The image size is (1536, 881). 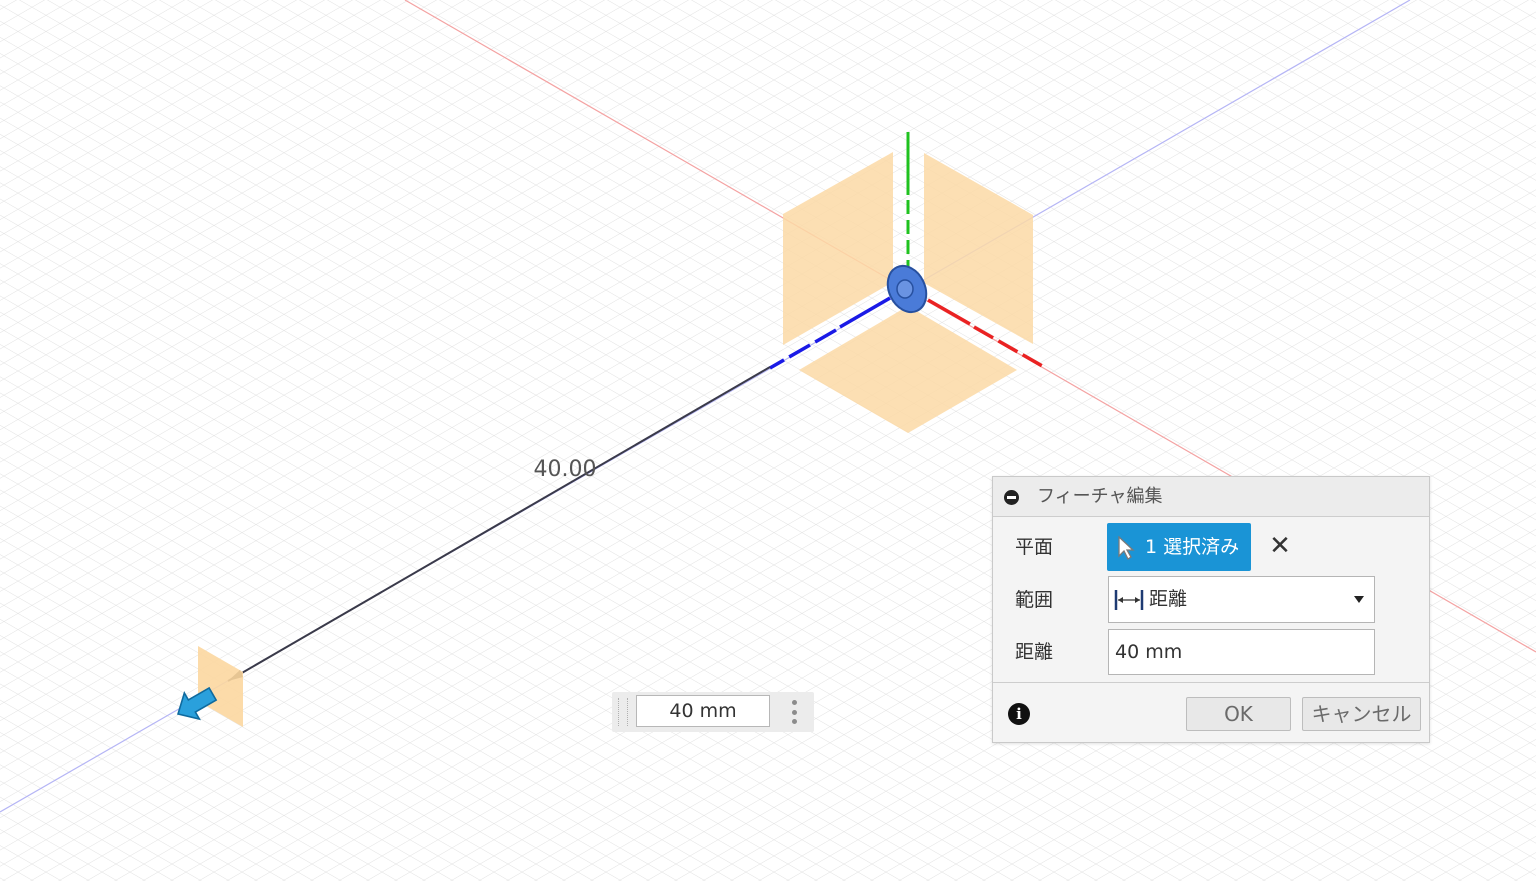 What do you see at coordinates (1211, 497) in the screenshot?
I see `dialog-header: フィーチャ編集` at bounding box center [1211, 497].